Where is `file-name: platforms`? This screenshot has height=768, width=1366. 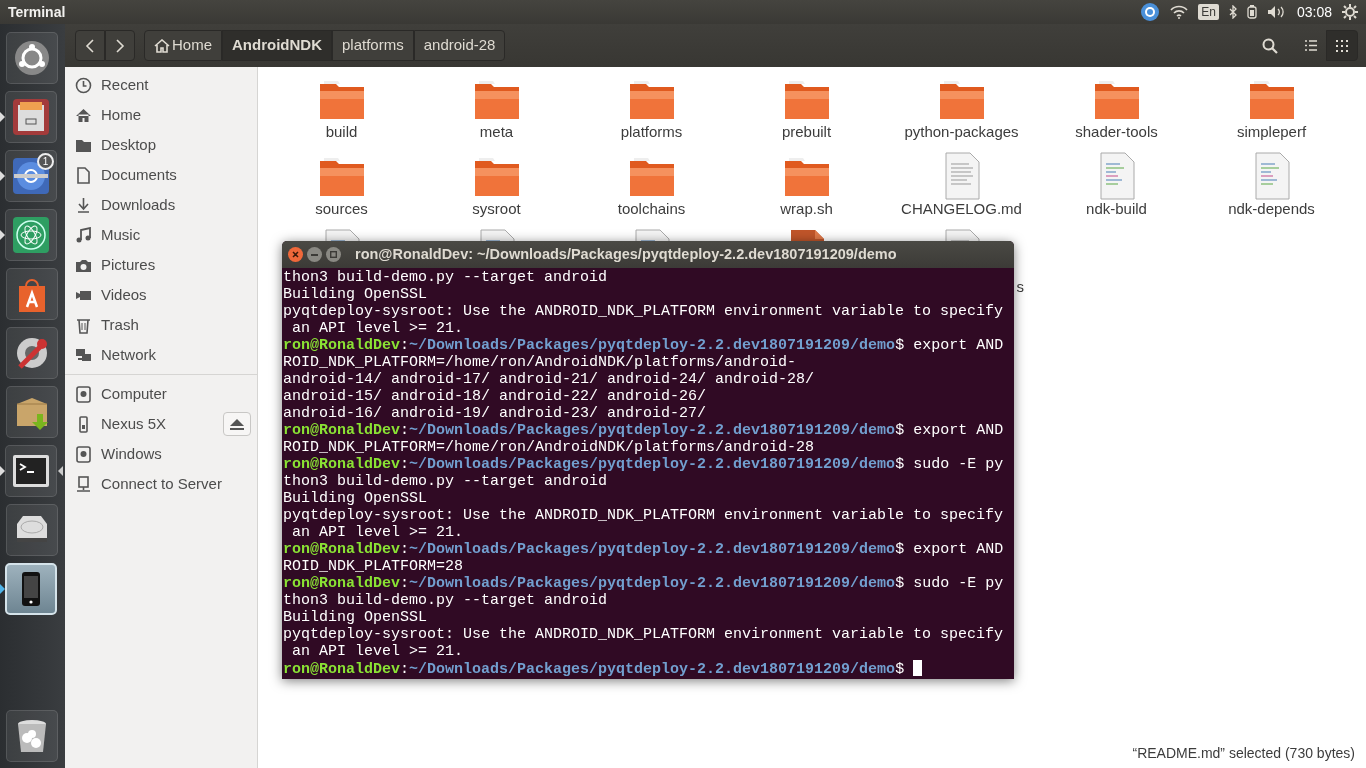
file-name: platforms is located at coordinates (651, 132).